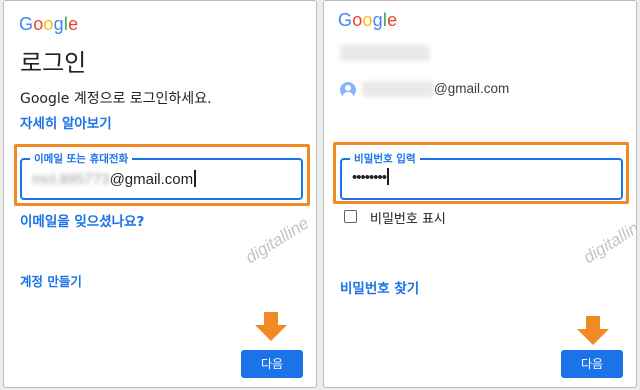 Image resolution: width=640 pixels, height=390 pixels. Describe the element at coordinates (53, 63) in the screenshot. I see `page-title: 로그인` at that location.